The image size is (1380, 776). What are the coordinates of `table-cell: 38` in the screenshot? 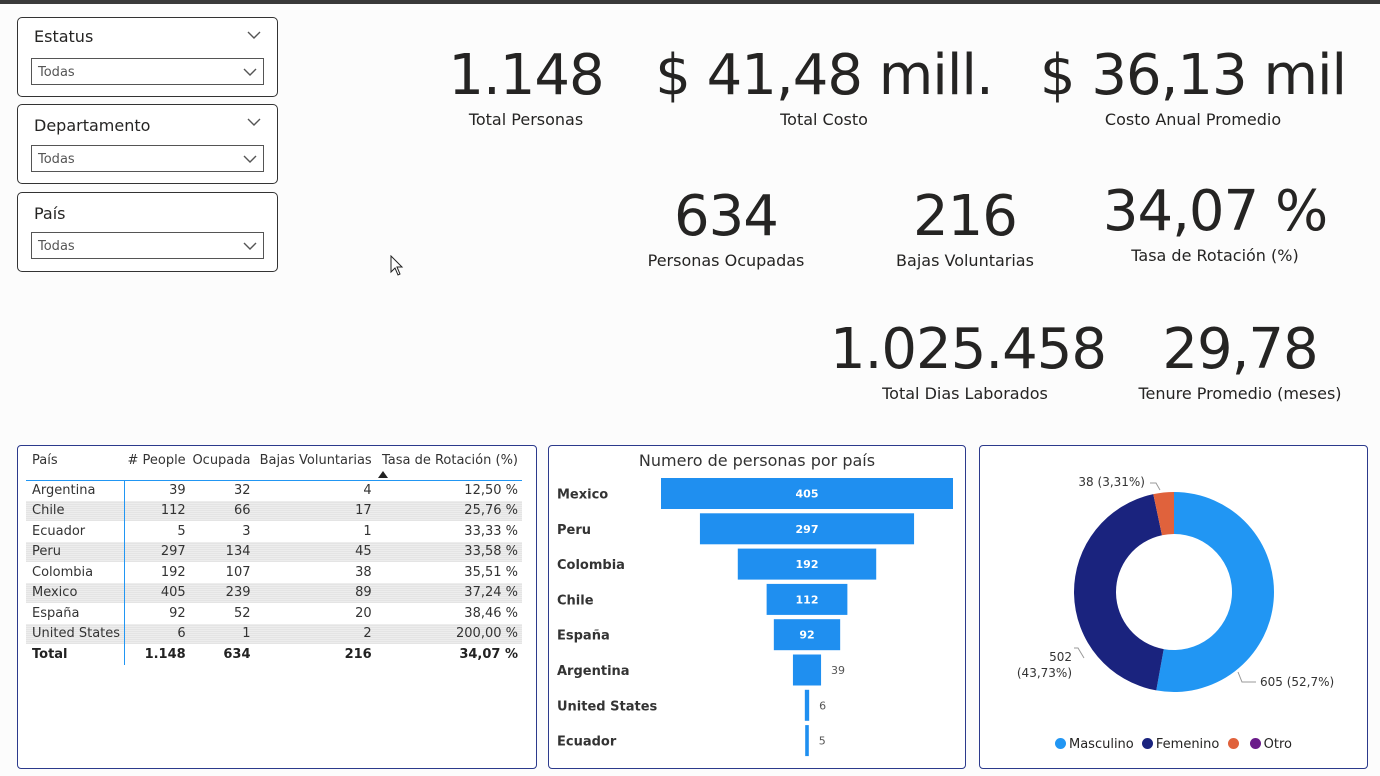 It's located at (363, 572).